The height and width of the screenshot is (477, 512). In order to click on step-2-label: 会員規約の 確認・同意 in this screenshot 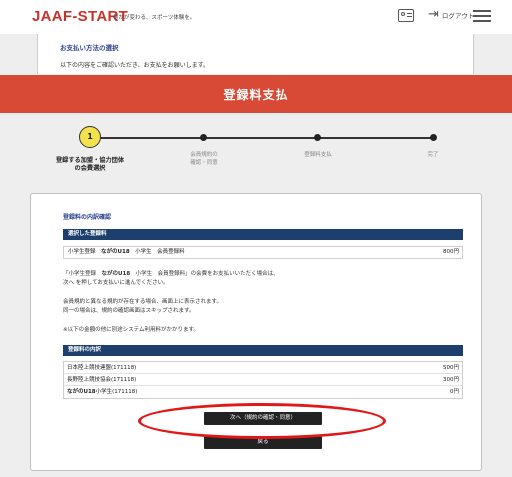, I will do `click(204, 159)`.